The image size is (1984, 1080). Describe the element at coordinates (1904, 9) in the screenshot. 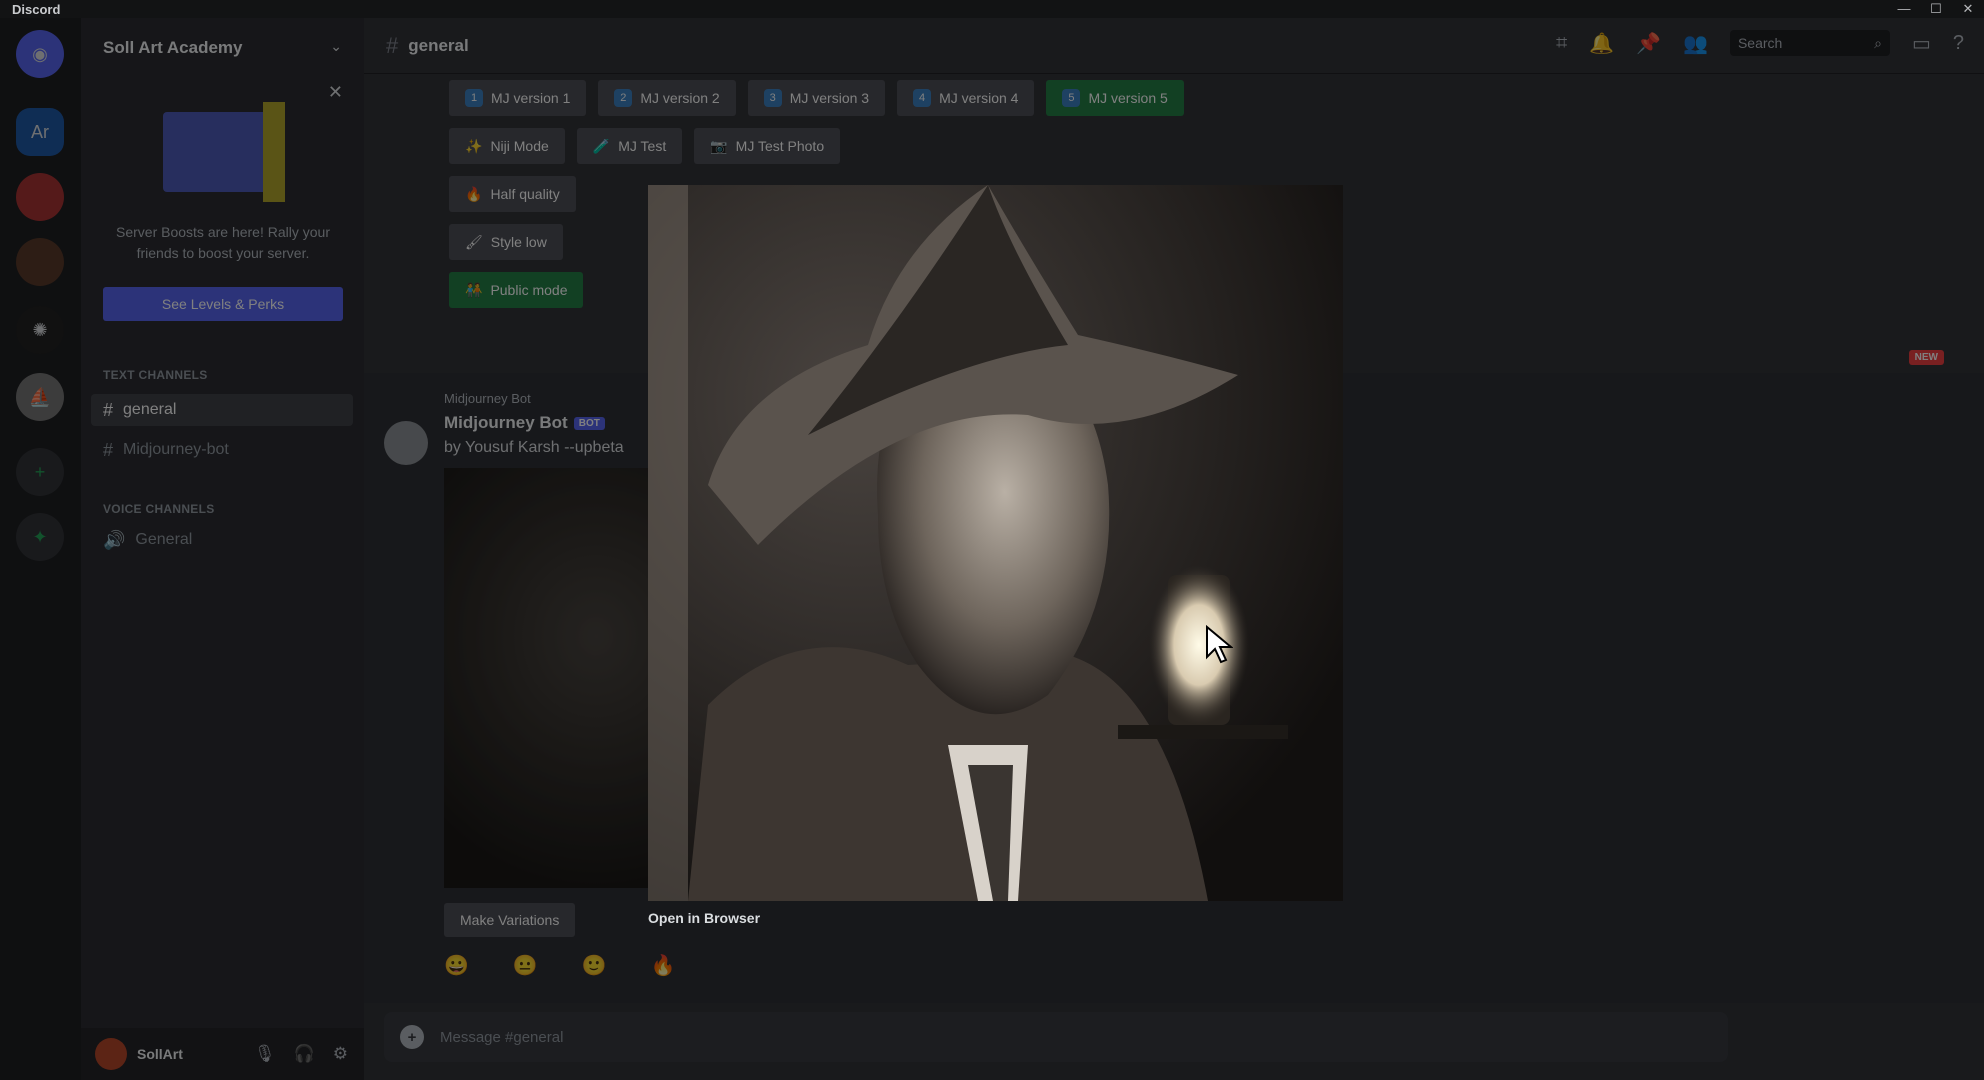

I see `minimize-button: —` at that location.